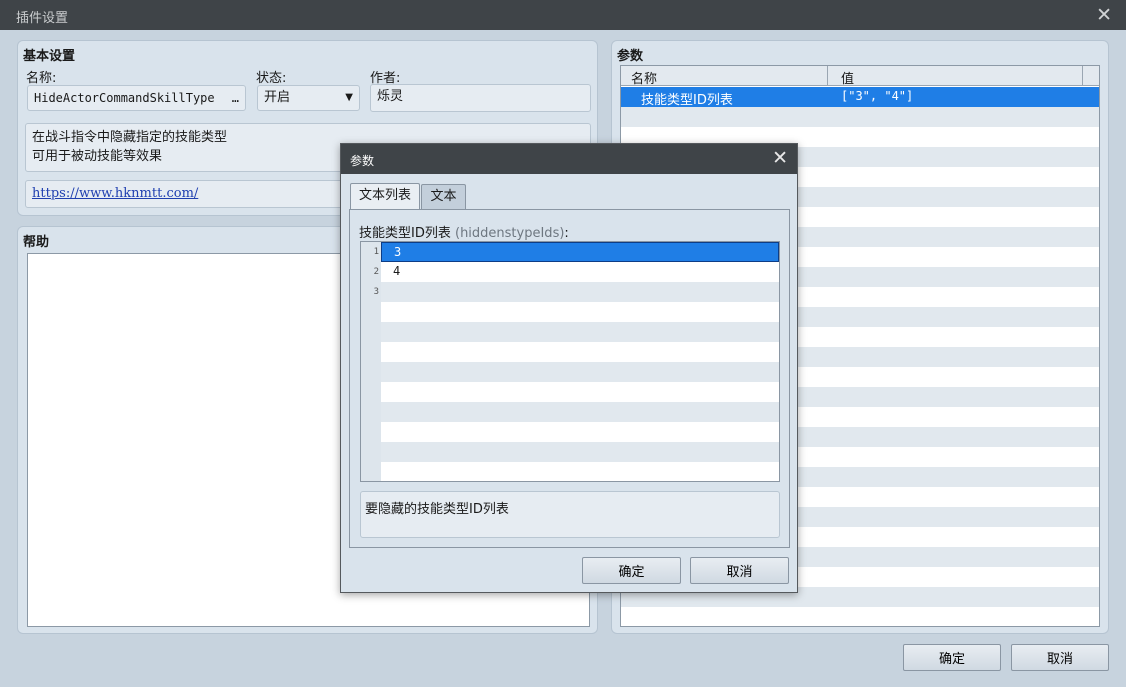  Describe the element at coordinates (41, 78) in the screenshot. I see `name-label: 名称:` at that location.